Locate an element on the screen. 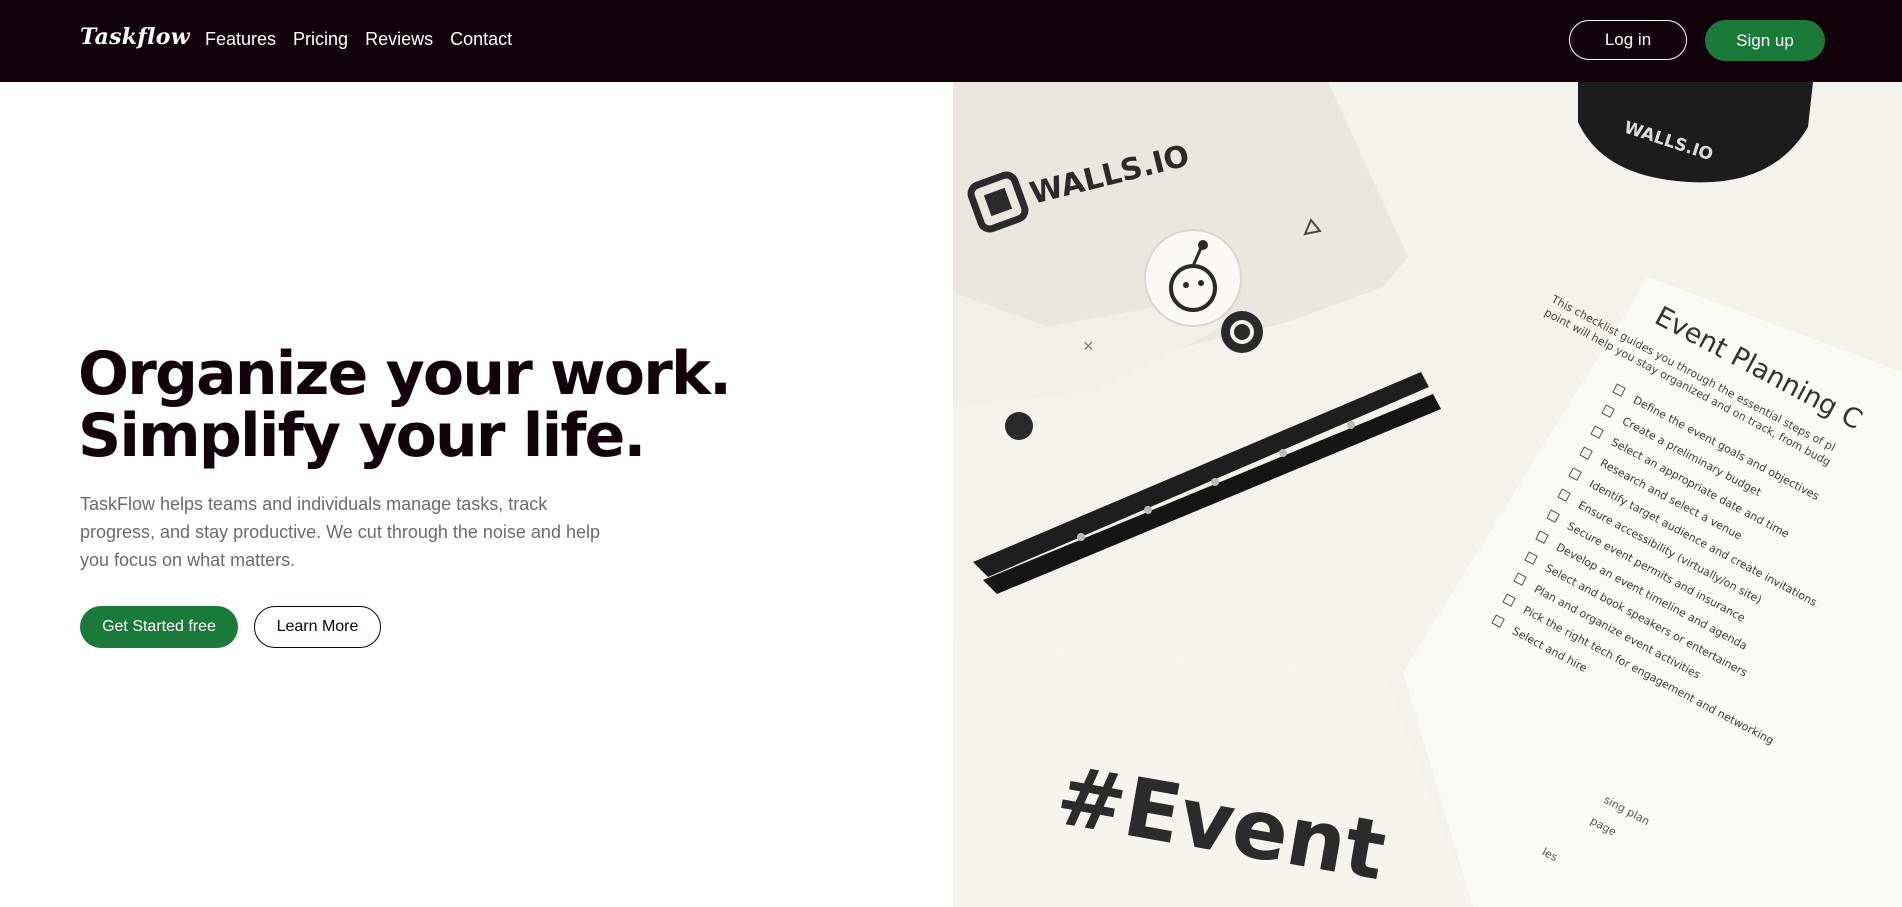 This screenshot has width=1902, height=907. nav-link-features: Features is located at coordinates (240, 39).